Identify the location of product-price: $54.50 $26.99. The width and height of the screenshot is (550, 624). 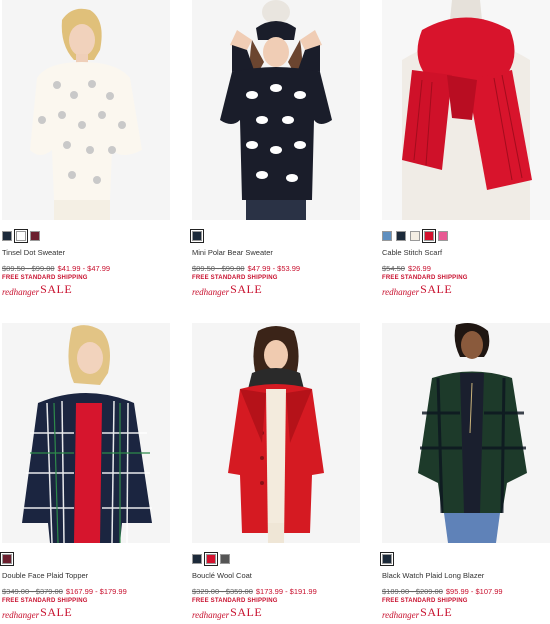
(466, 268).